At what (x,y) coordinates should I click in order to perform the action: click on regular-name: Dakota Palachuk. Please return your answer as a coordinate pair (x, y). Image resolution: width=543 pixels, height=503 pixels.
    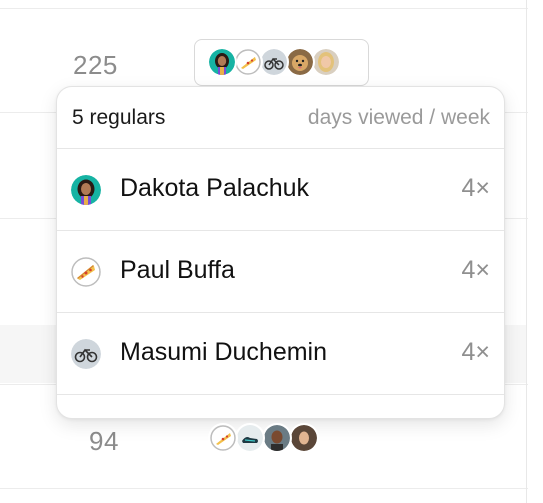
    Looking at the image, I should click on (215, 188).